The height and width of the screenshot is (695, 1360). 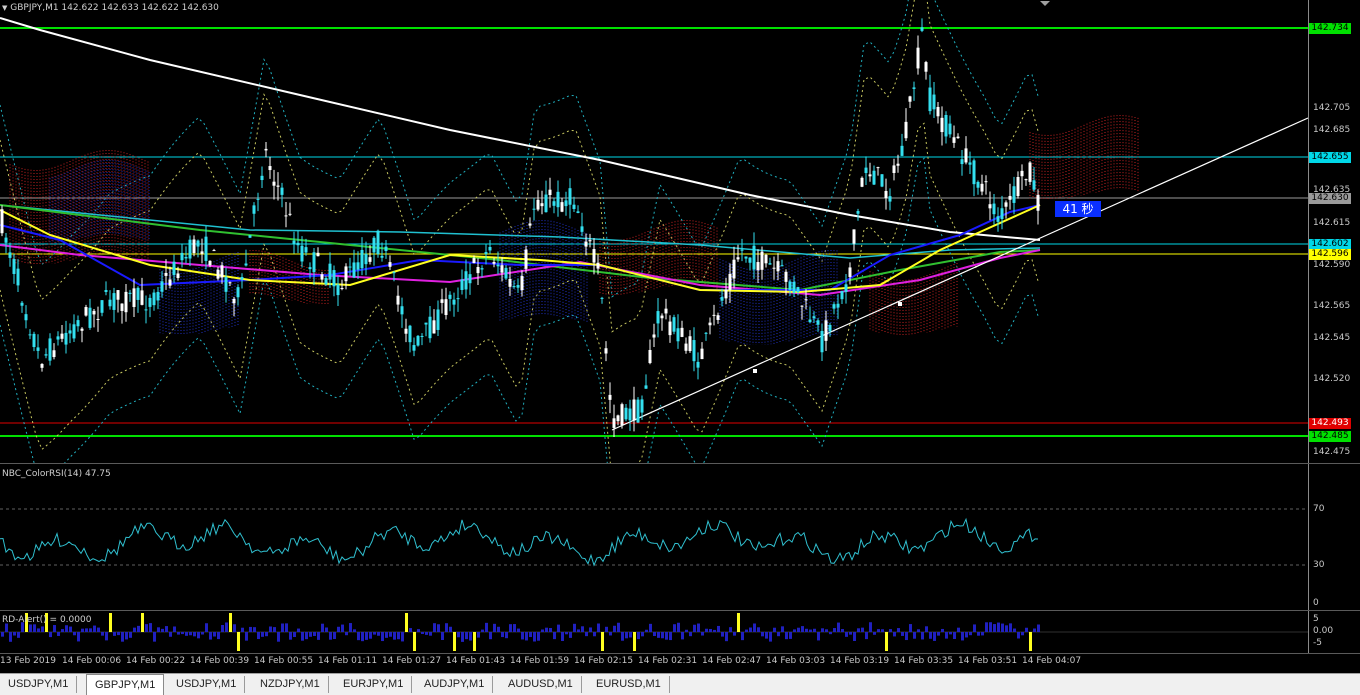 I want to click on rd-alert-pane: RD-Alert() = 0.0000 5 0.00 -5, so click(x=680, y=632).